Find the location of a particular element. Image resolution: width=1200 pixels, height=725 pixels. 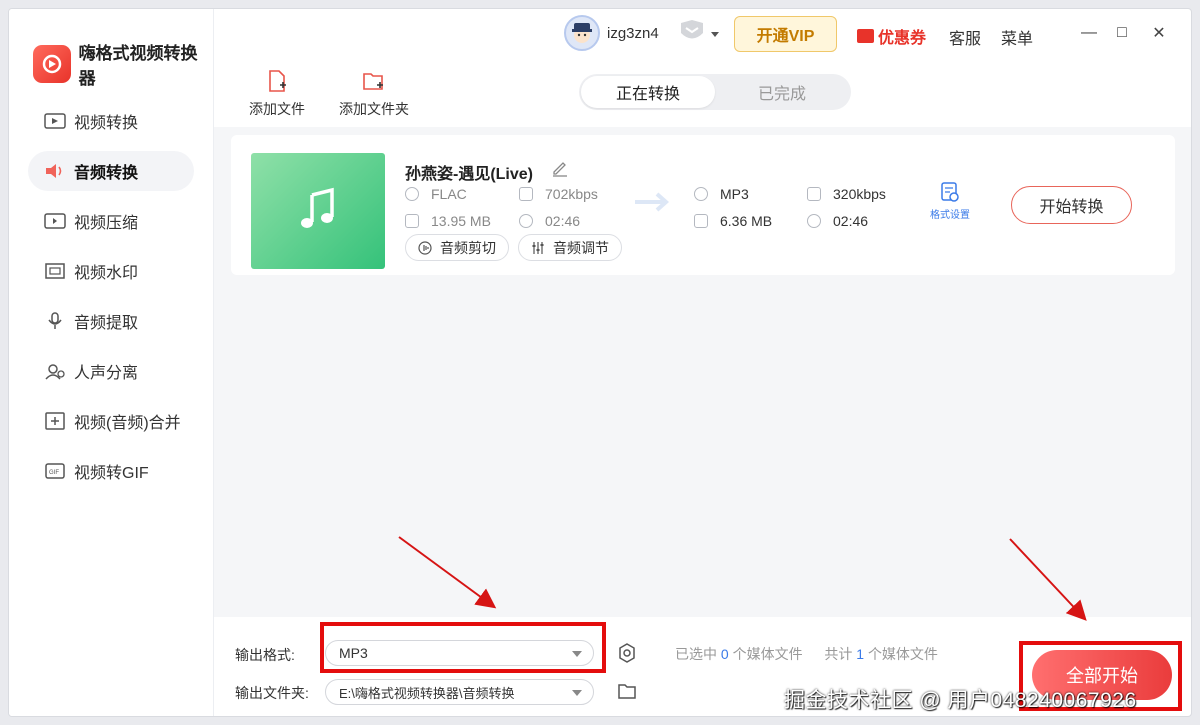

selected-suffix: 个媒体文件 is located at coordinates (767, 654).